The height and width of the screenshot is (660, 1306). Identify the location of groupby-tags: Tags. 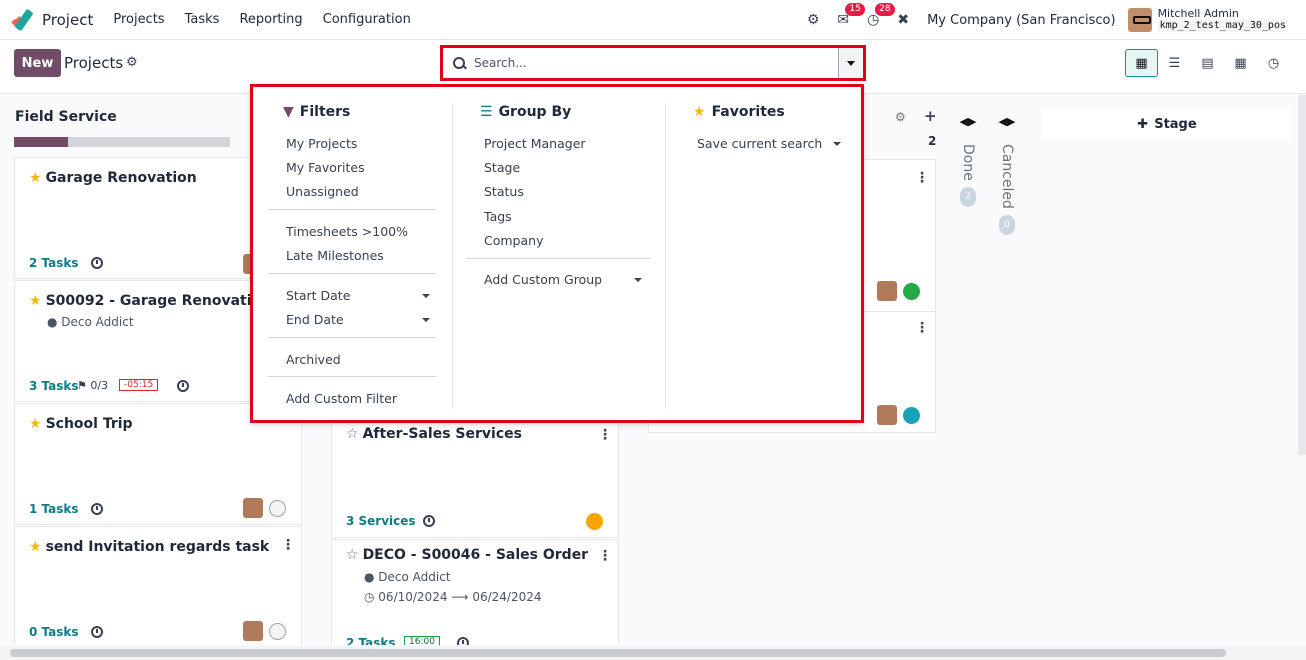
(498, 216).